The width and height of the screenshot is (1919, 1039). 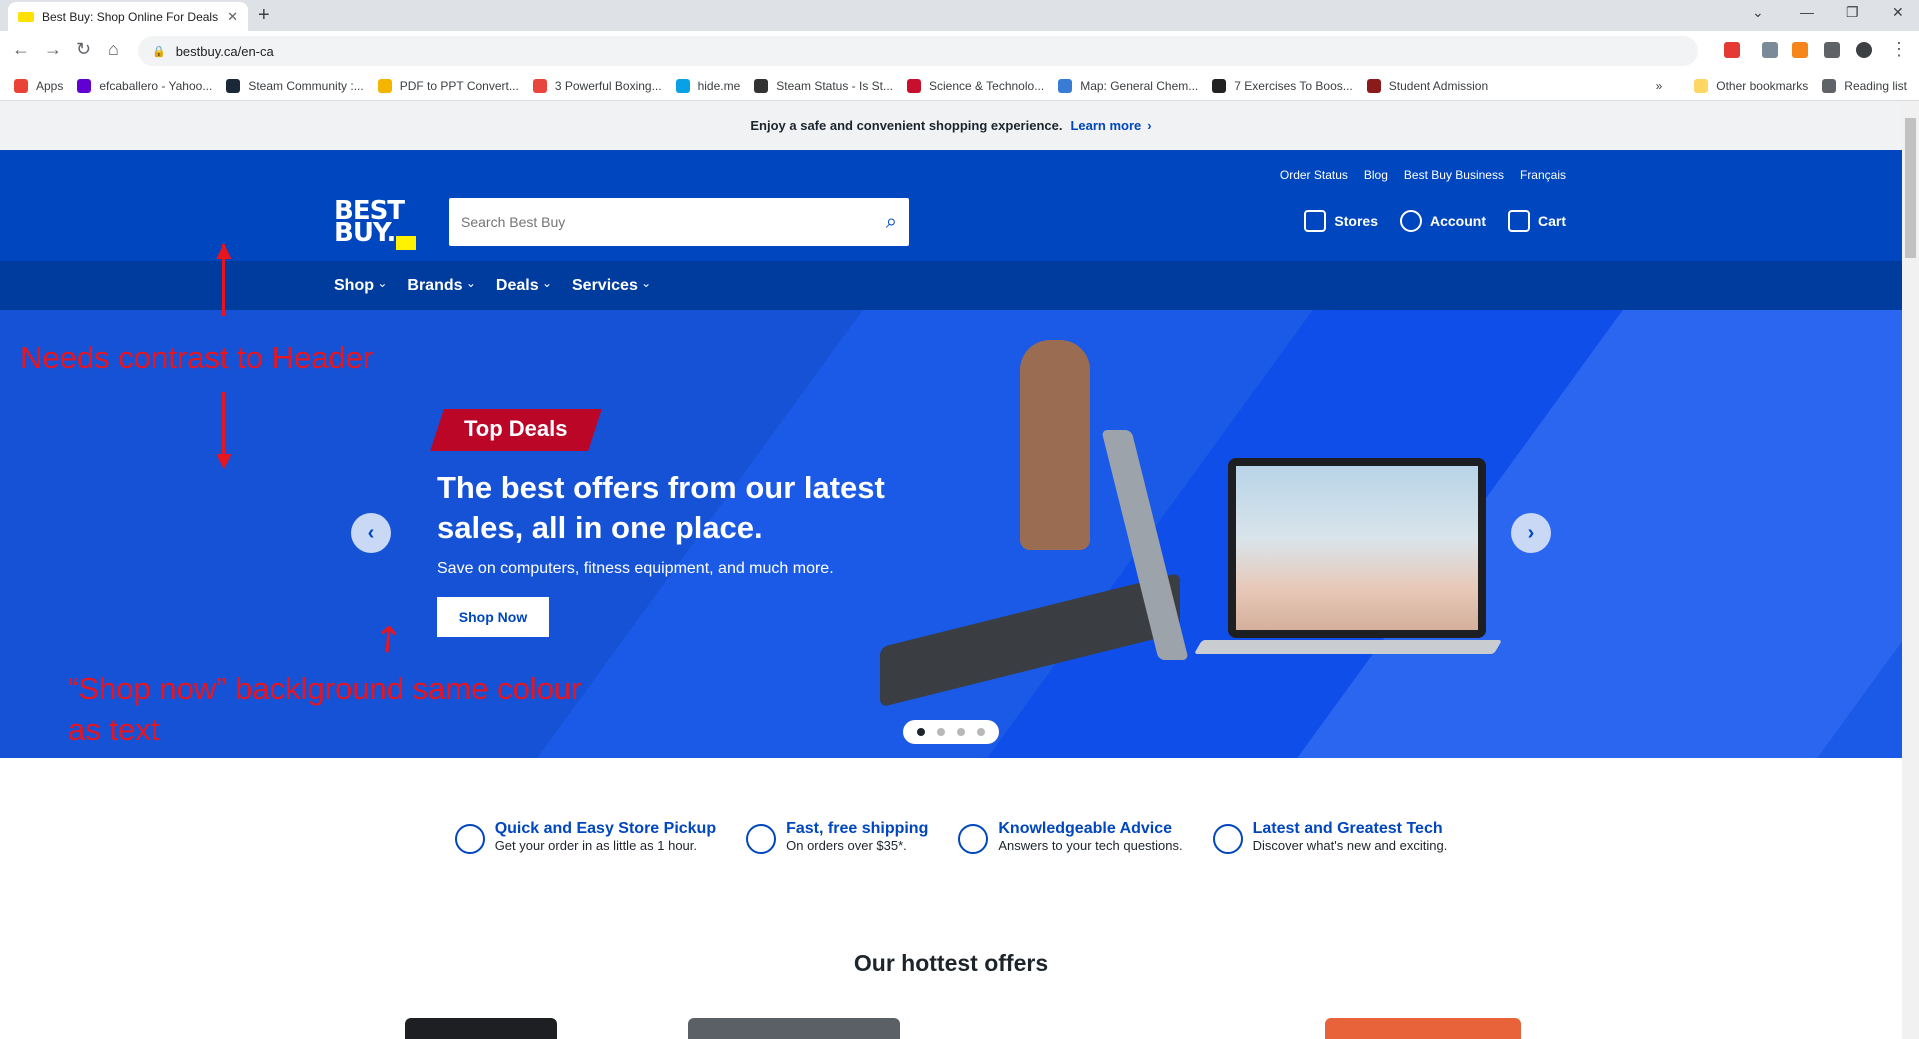 I want to click on top-link: Order Status, so click(x=1314, y=175).